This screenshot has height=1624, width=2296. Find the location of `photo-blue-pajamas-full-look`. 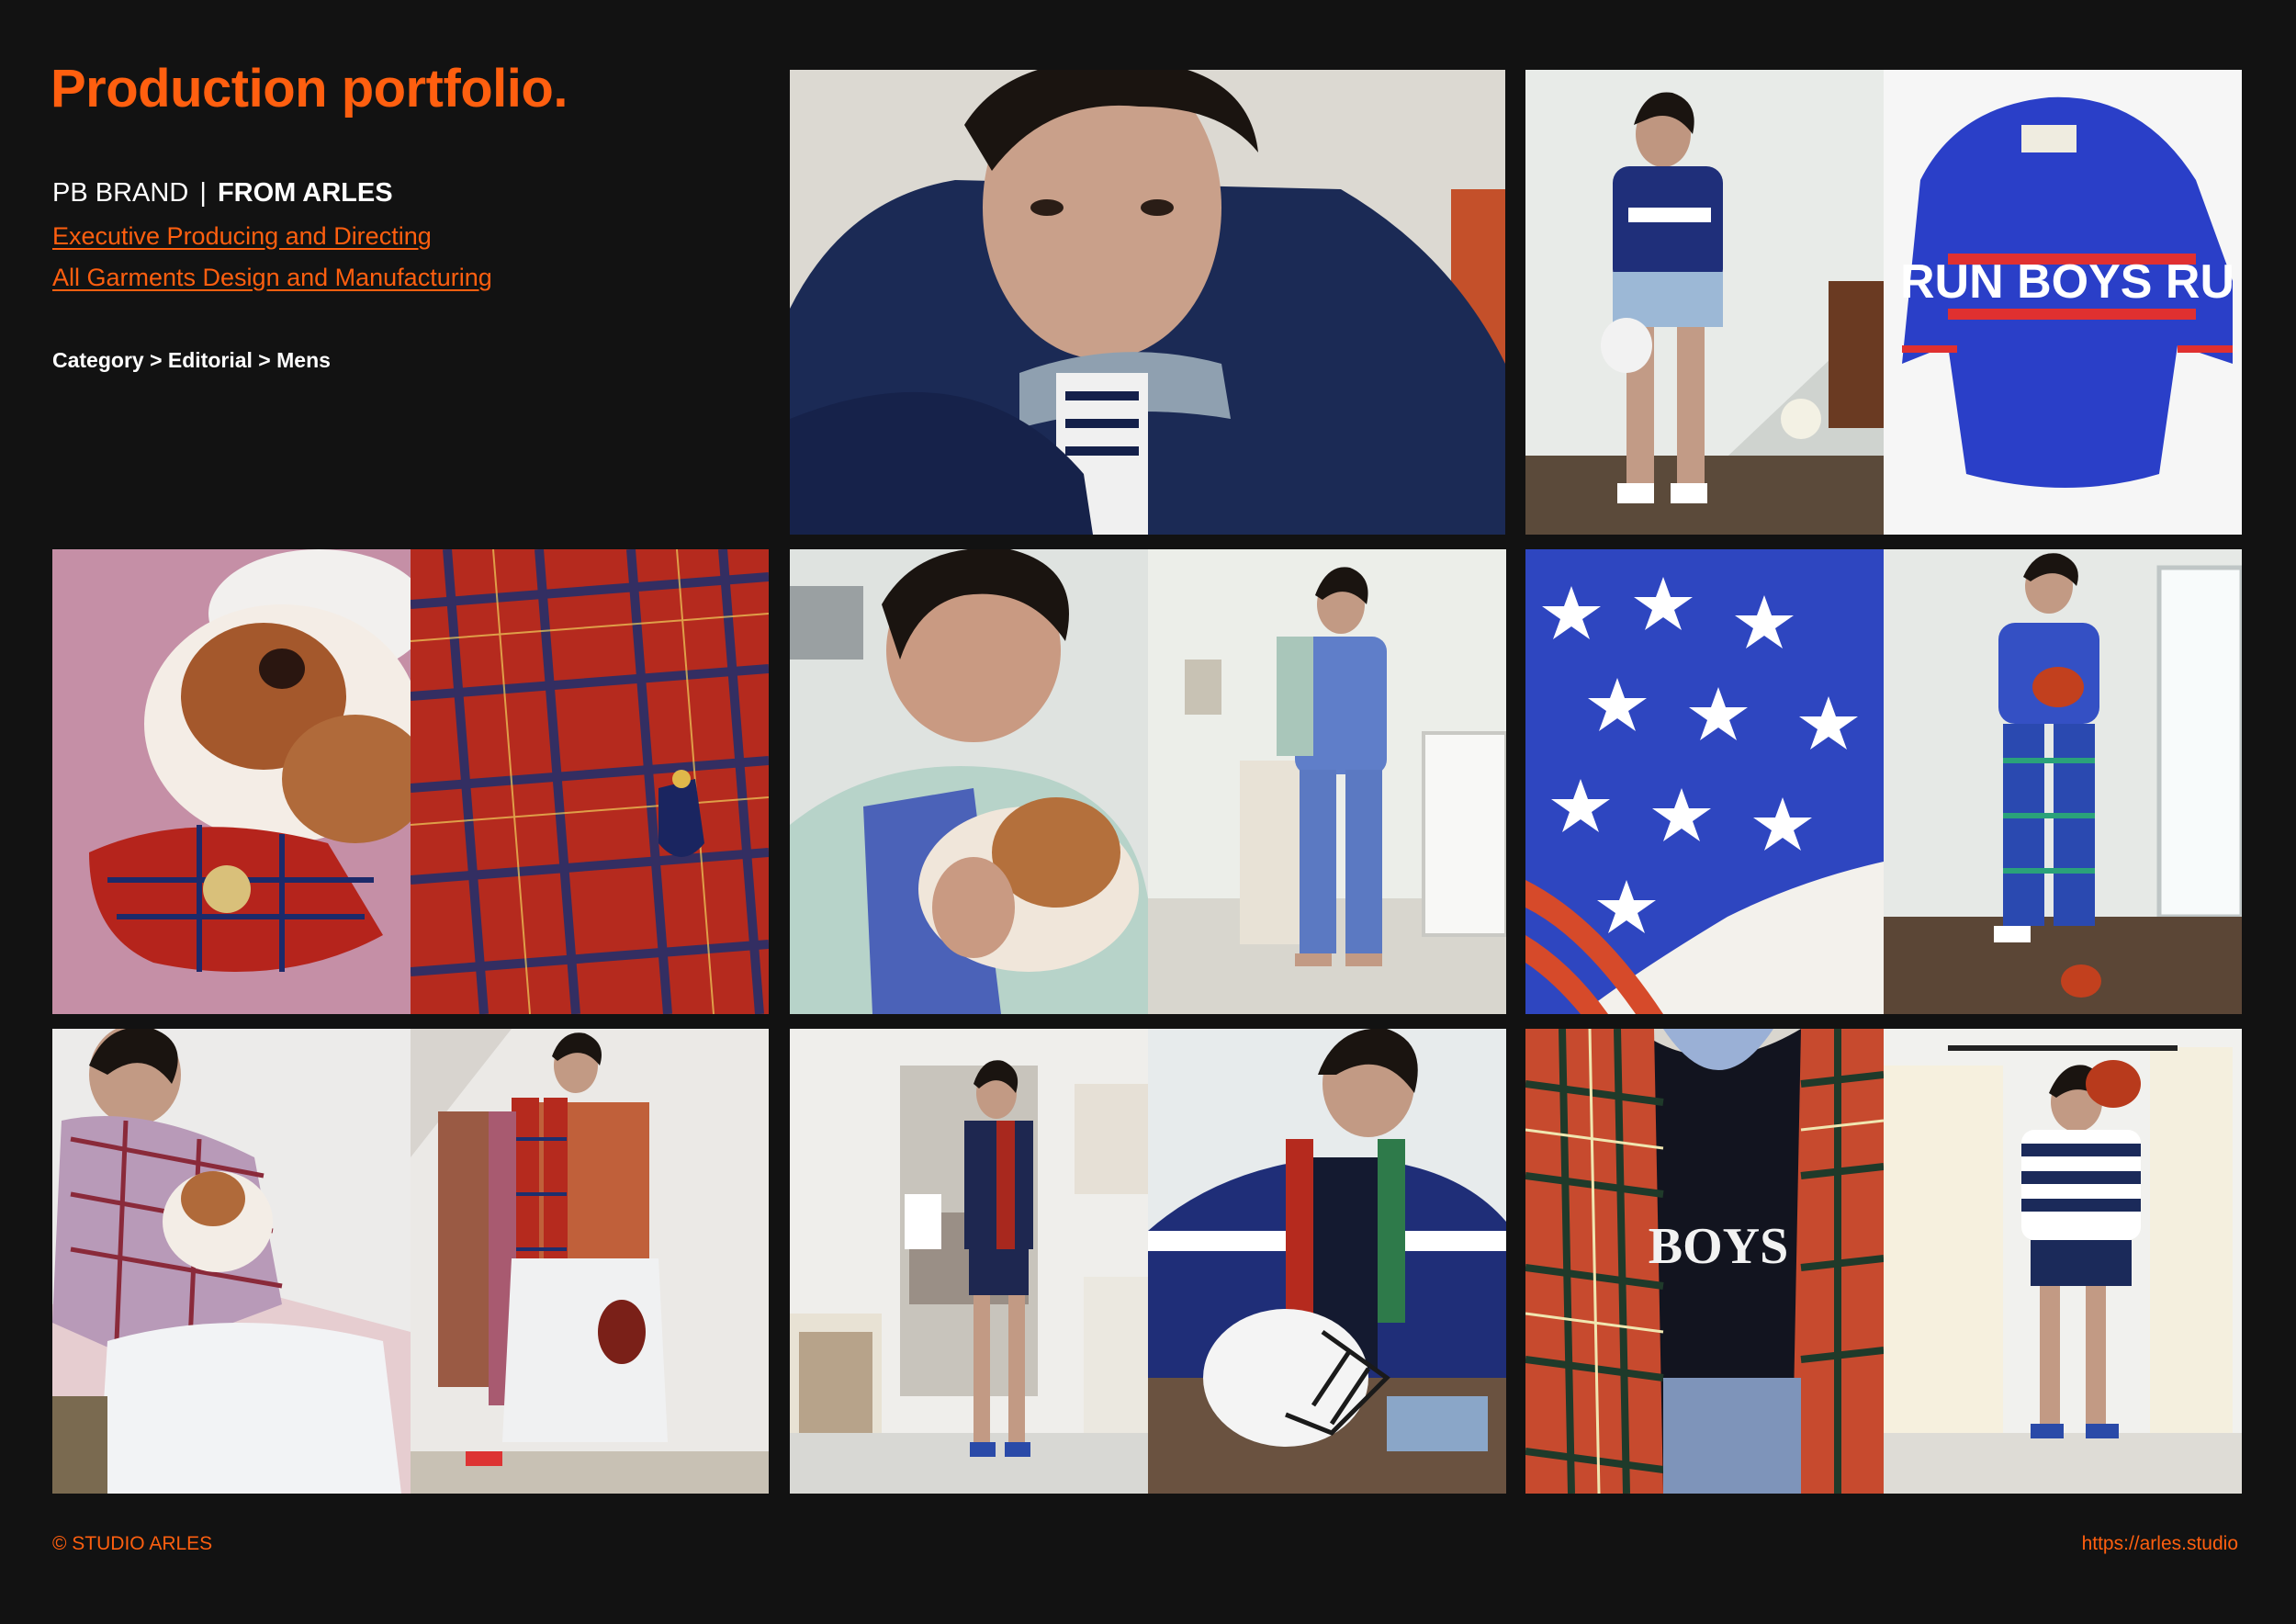

photo-blue-pajamas-full-look is located at coordinates (1327, 781).